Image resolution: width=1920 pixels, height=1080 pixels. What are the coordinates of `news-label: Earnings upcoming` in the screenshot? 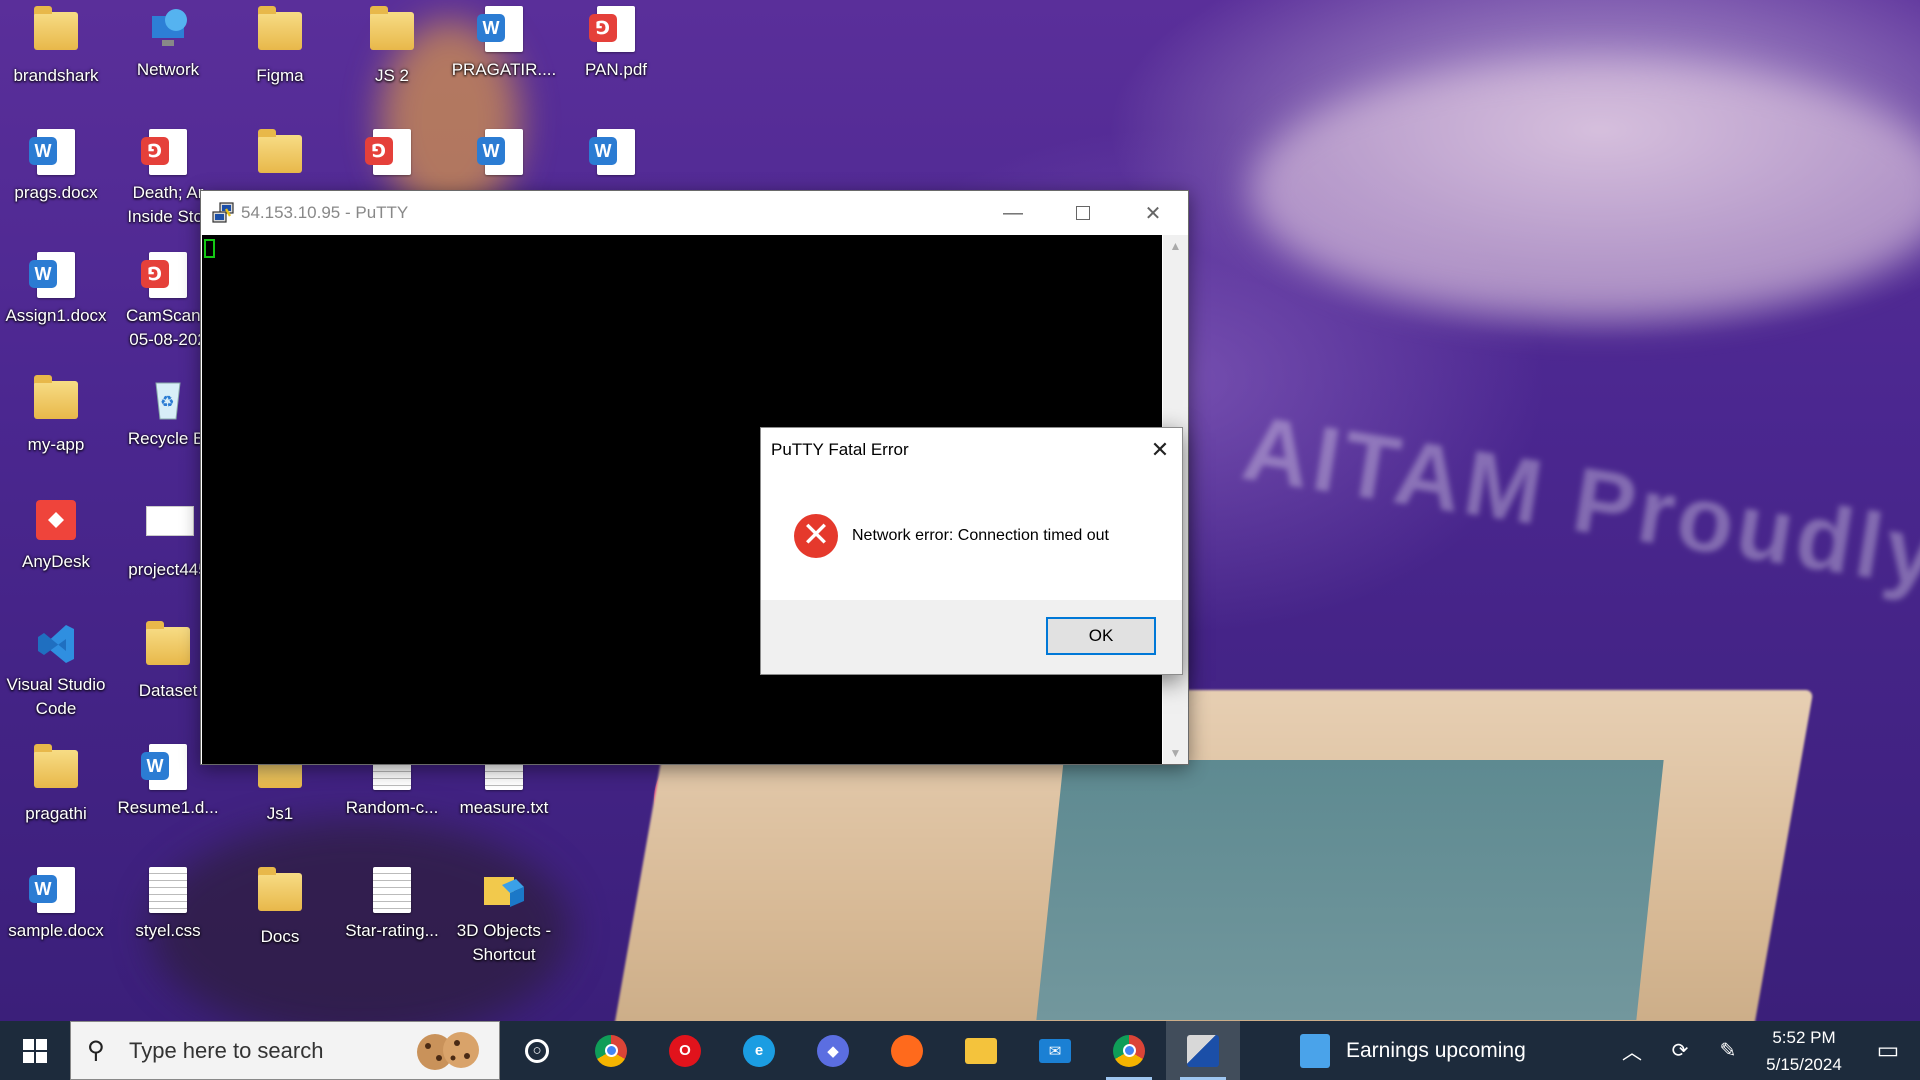 It's located at (1436, 1050).